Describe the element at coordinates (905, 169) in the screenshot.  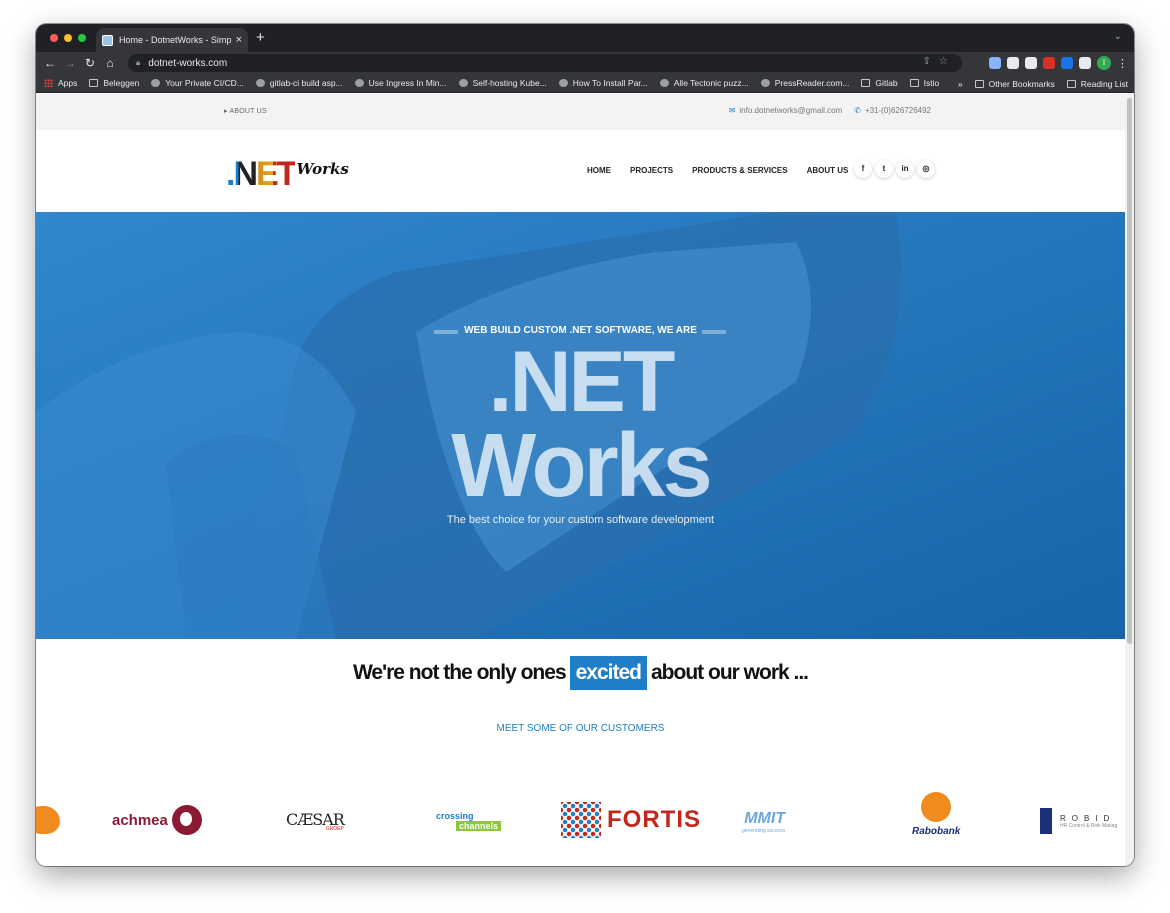
I see `linkedin-icon: in` at that location.